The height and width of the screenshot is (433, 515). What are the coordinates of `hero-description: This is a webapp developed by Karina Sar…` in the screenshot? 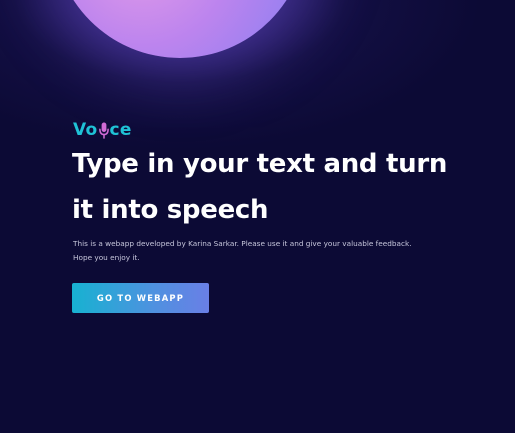 It's located at (273, 251).